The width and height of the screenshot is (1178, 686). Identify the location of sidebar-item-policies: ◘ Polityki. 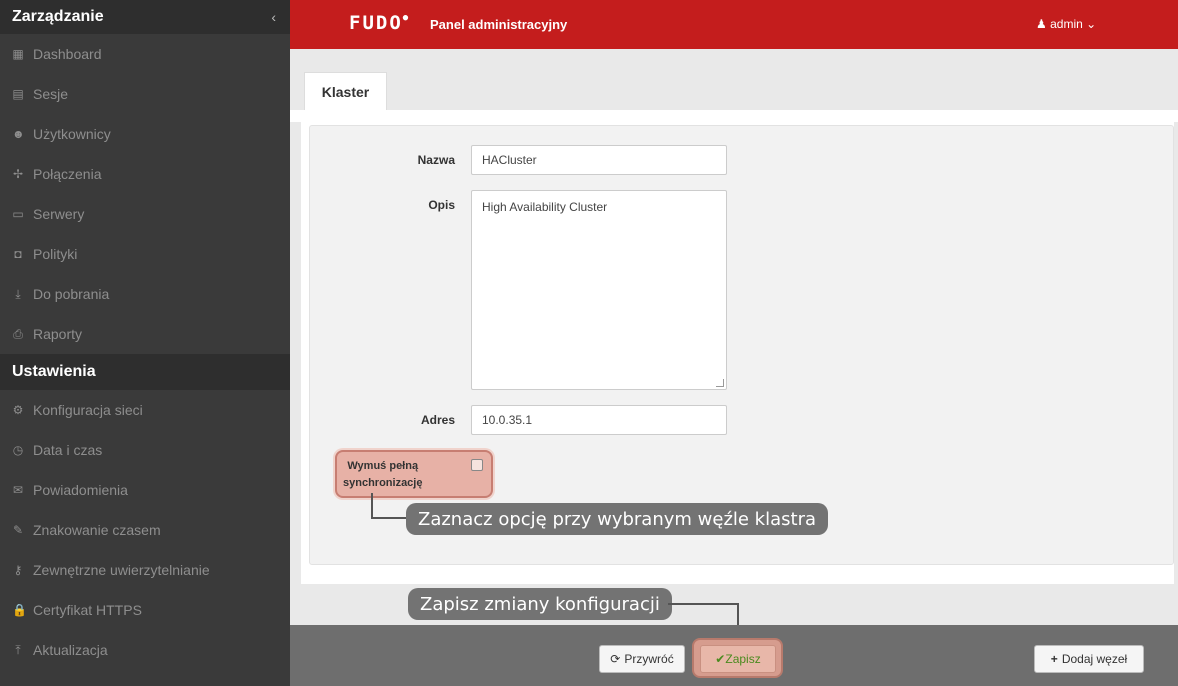
(145, 254).